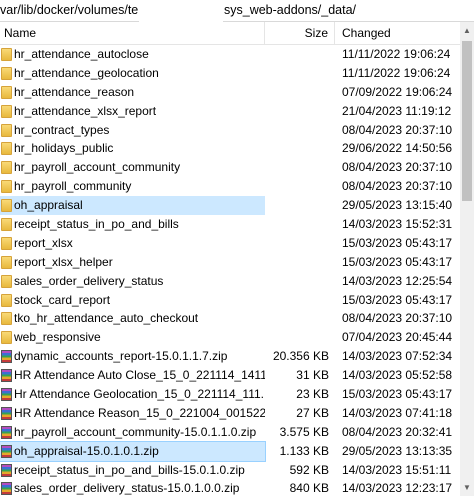  What do you see at coordinates (397, 280) in the screenshot?
I see `file-changed: 14/03/2023 12:25:54` at bounding box center [397, 280].